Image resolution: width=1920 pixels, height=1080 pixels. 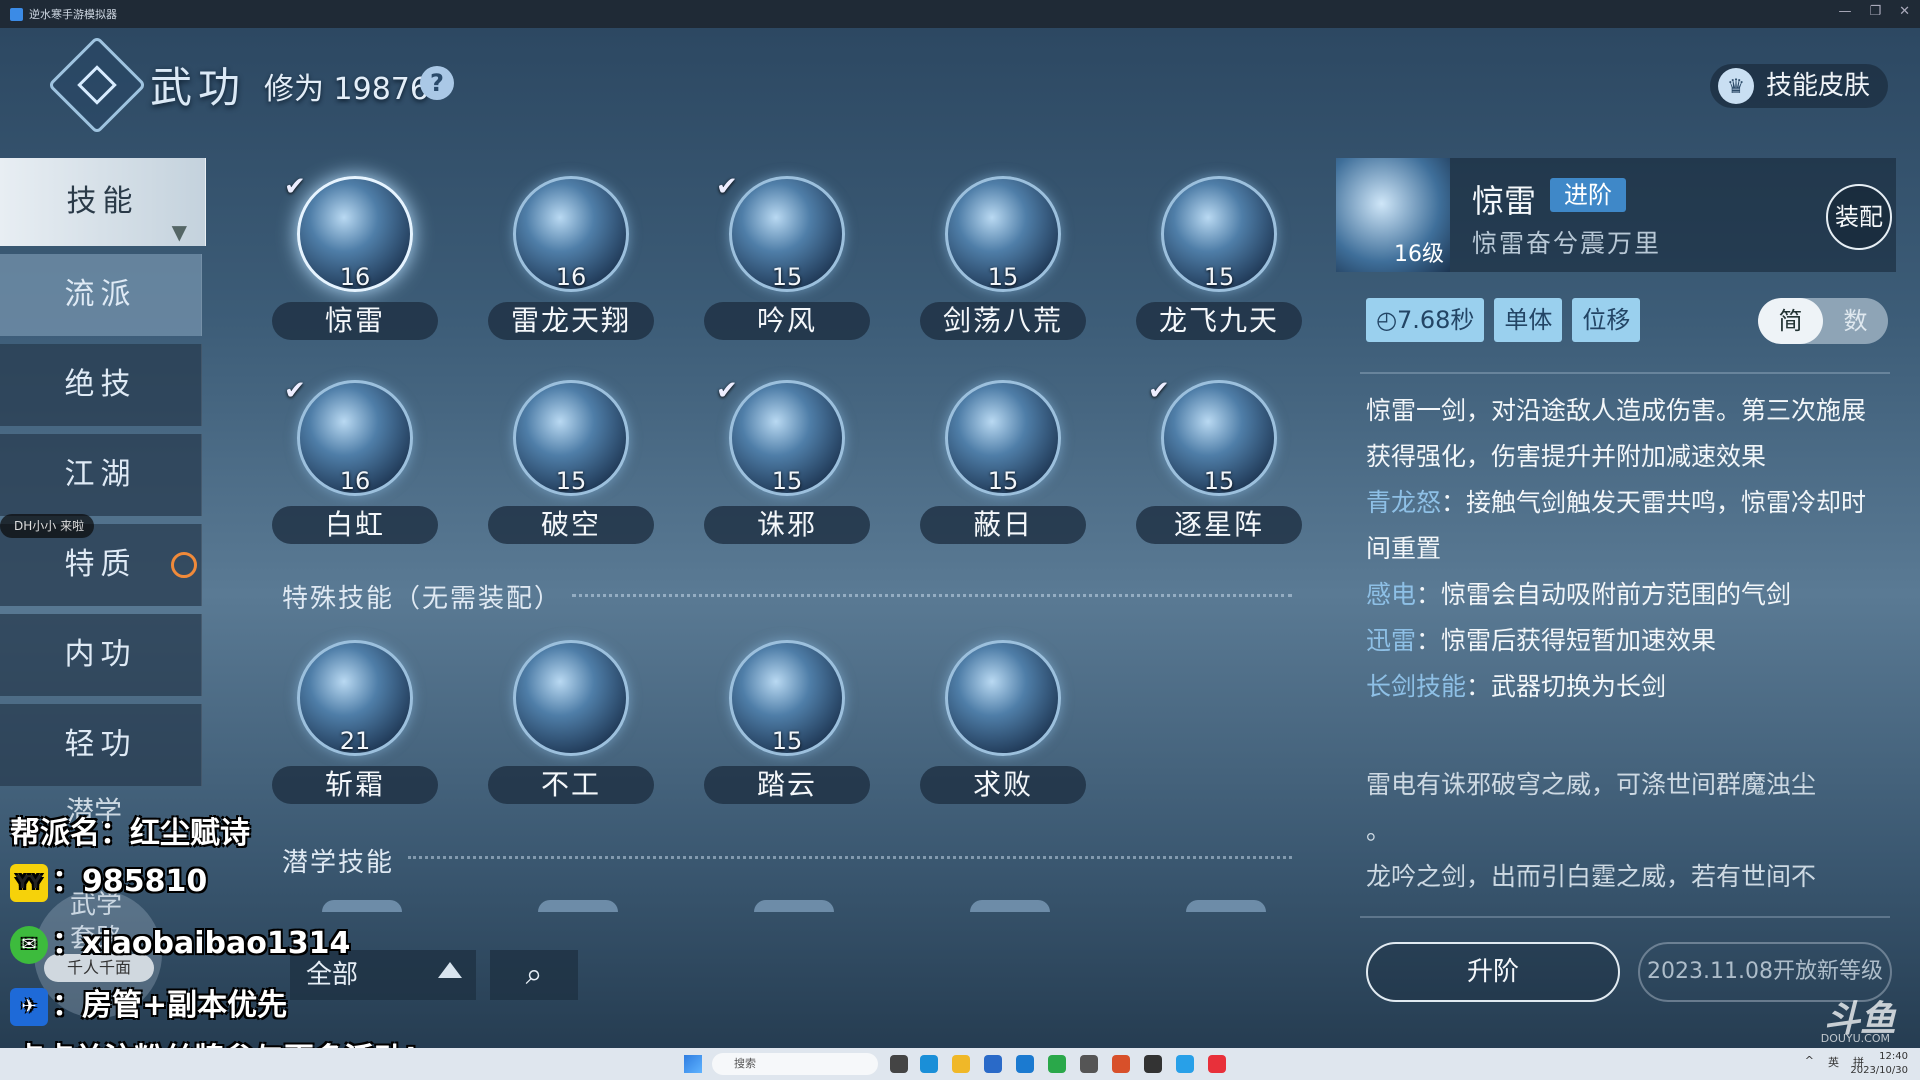 I want to click on clock-icon: ◴, so click(x=1386, y=320).